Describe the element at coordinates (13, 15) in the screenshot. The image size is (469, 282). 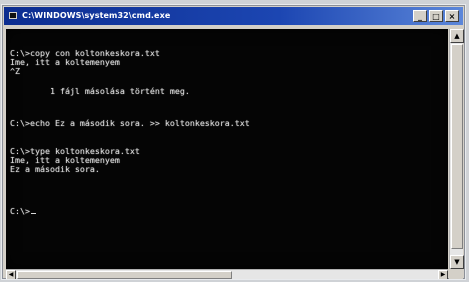
I see `command-prompt-icon` at that location.